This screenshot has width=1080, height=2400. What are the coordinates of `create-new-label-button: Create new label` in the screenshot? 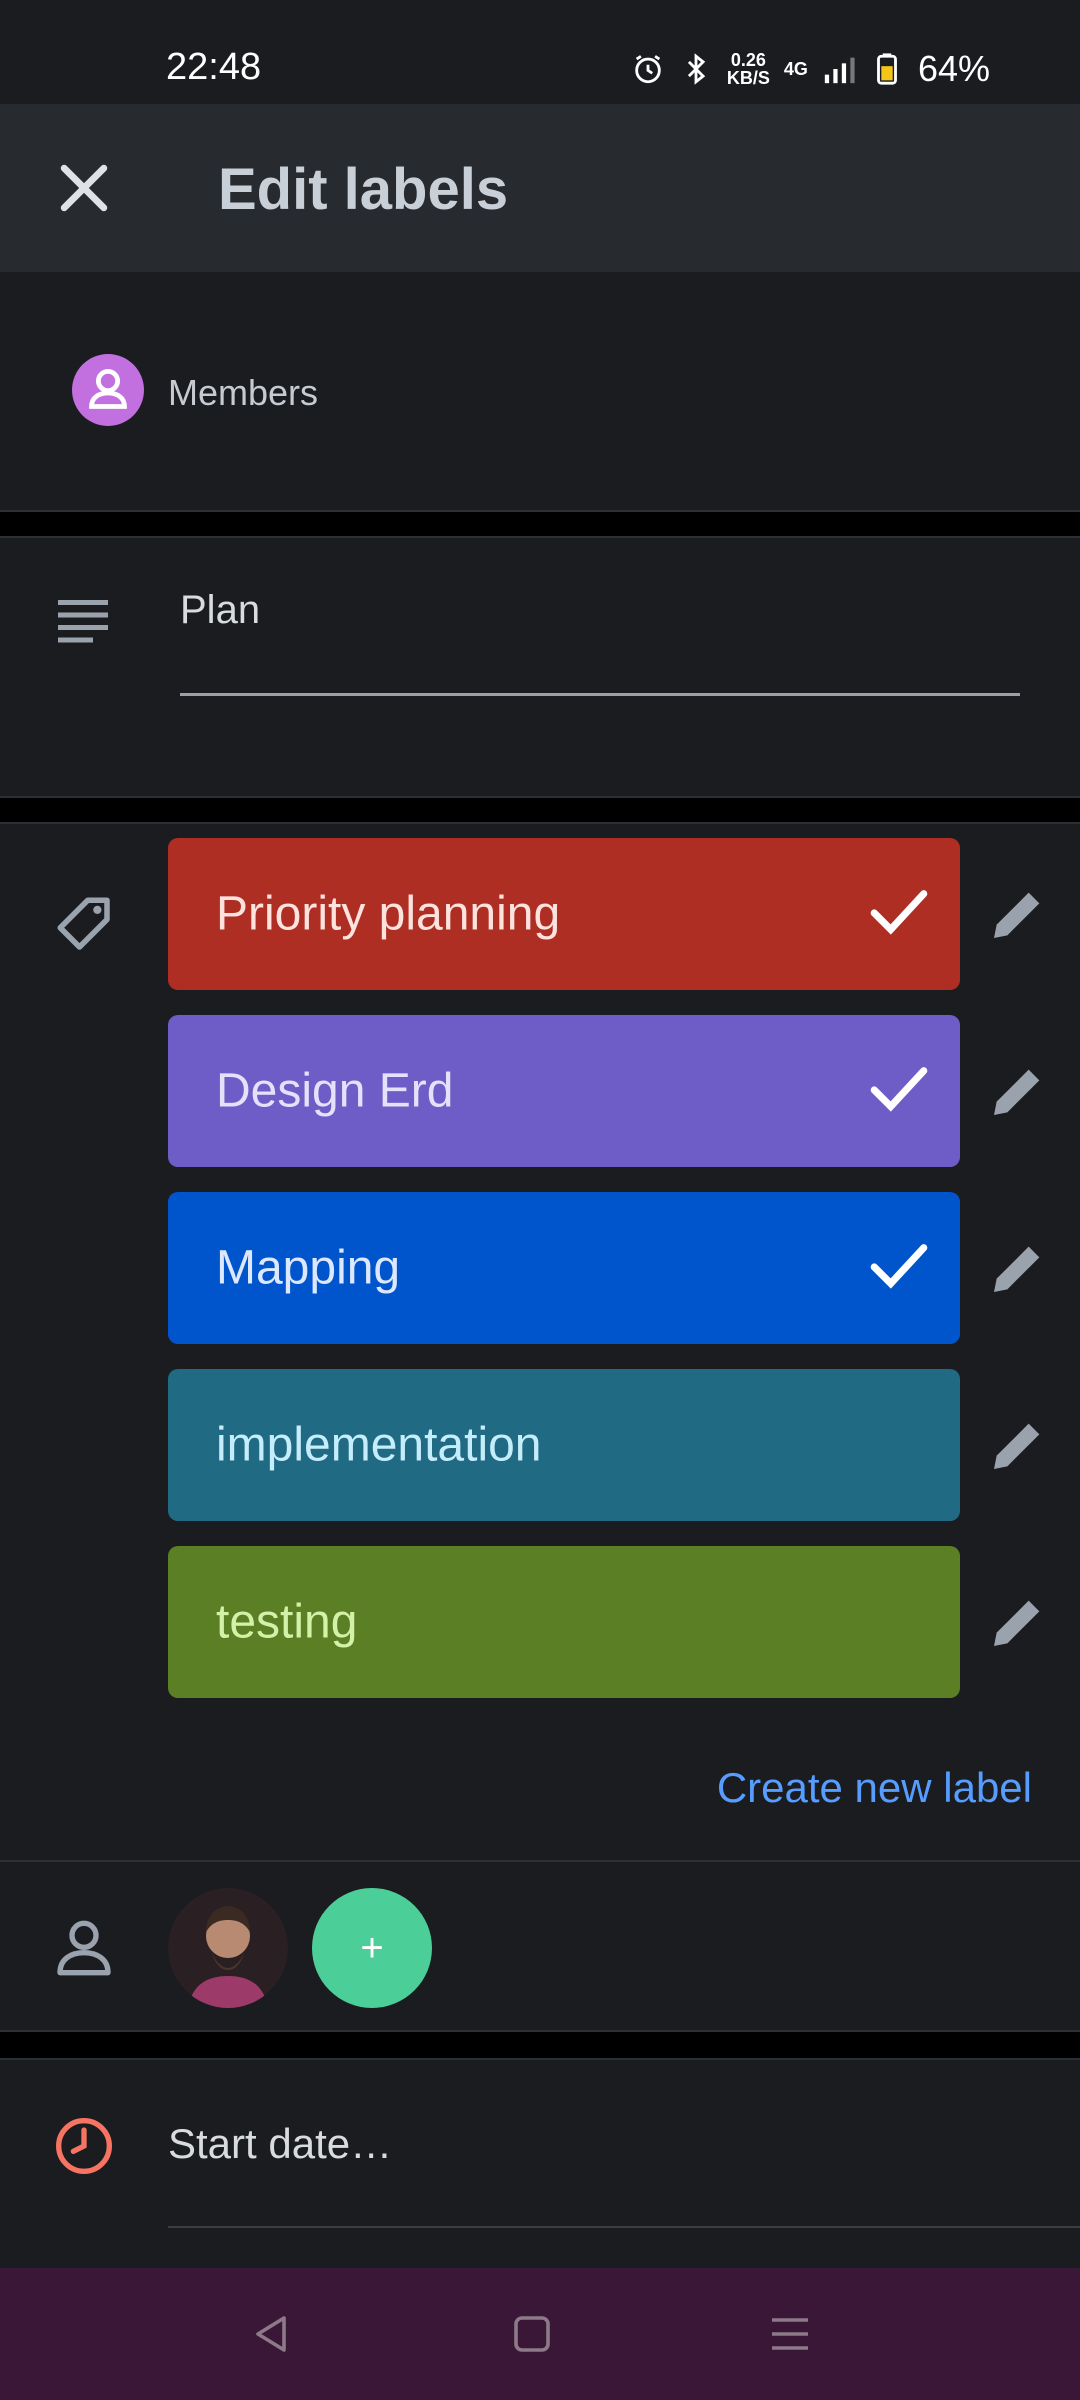 It's located at (874, 1788).